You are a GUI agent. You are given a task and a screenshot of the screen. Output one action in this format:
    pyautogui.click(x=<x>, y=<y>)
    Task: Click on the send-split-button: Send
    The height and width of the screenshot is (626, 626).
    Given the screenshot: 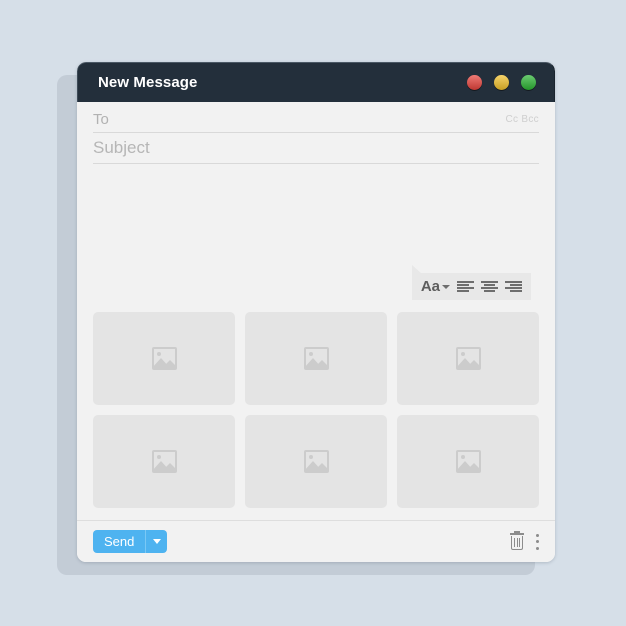 What is the action you would take?
    pyautogui.click(x=130, y=541)
    